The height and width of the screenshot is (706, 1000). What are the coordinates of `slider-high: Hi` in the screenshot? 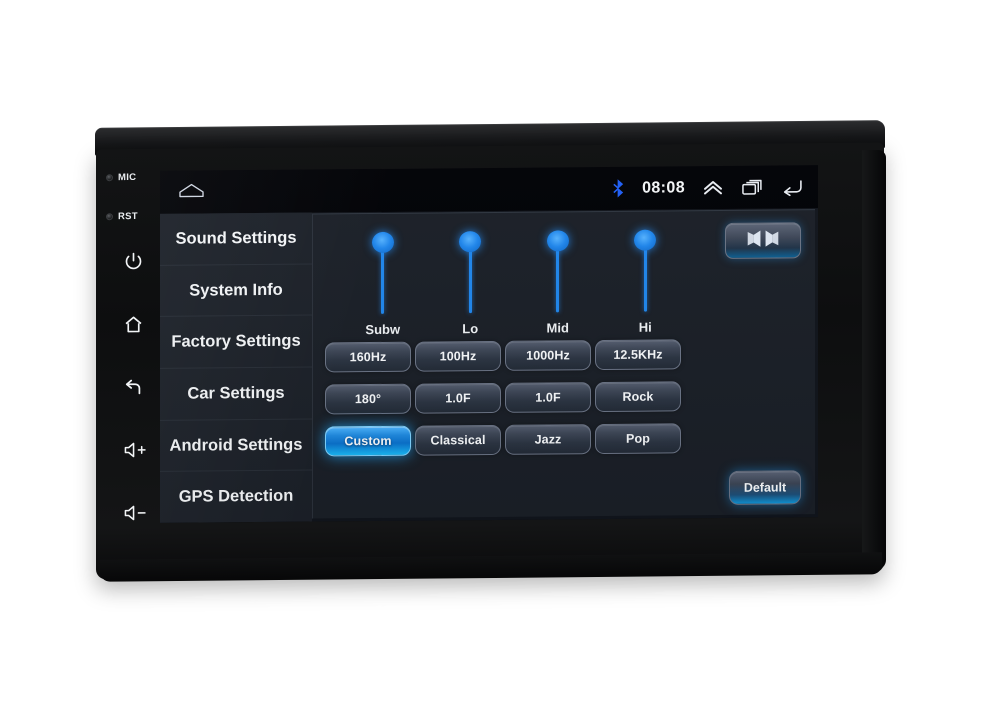 It's located at (646, 278).